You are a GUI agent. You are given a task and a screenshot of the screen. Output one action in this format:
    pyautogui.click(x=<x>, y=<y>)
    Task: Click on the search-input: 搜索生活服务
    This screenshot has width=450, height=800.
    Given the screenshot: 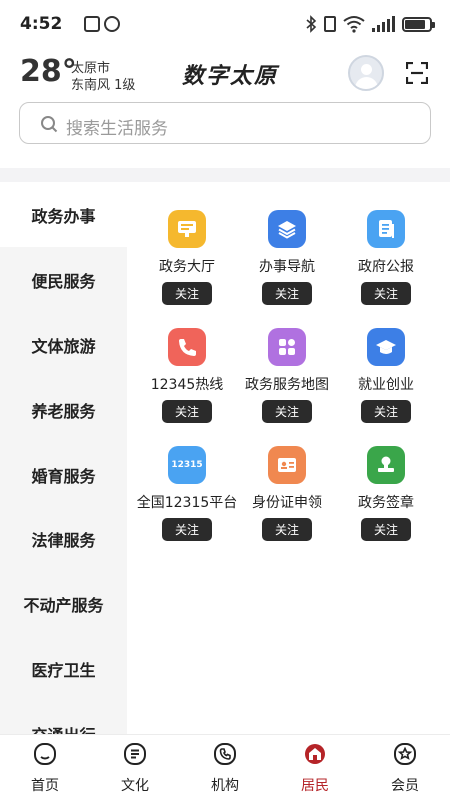 What is the action you would take?
    pyautogui.click(x=225, y=123)
    